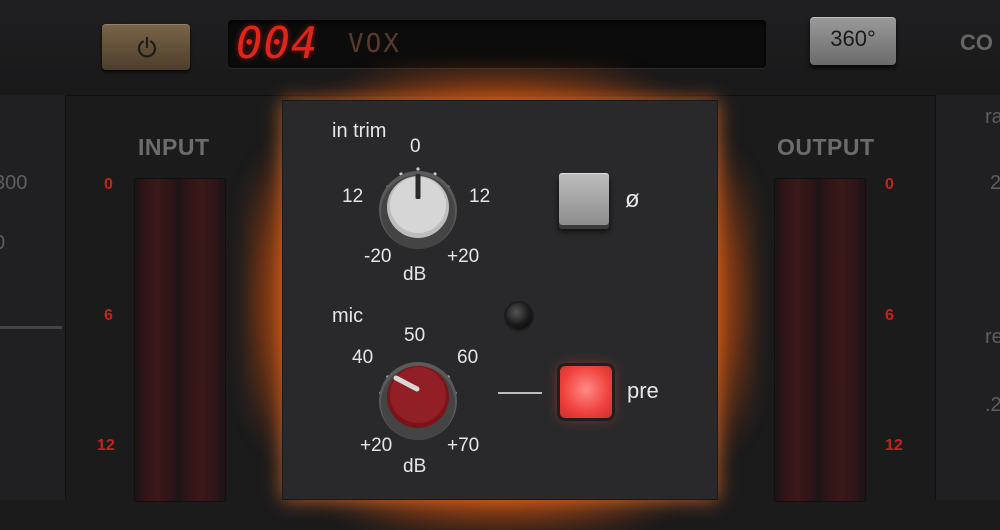  What do you see at coordinates (108, 184) in the screenshot?
I see `input-meter-mark: 0` at bounding box center [108, 184].